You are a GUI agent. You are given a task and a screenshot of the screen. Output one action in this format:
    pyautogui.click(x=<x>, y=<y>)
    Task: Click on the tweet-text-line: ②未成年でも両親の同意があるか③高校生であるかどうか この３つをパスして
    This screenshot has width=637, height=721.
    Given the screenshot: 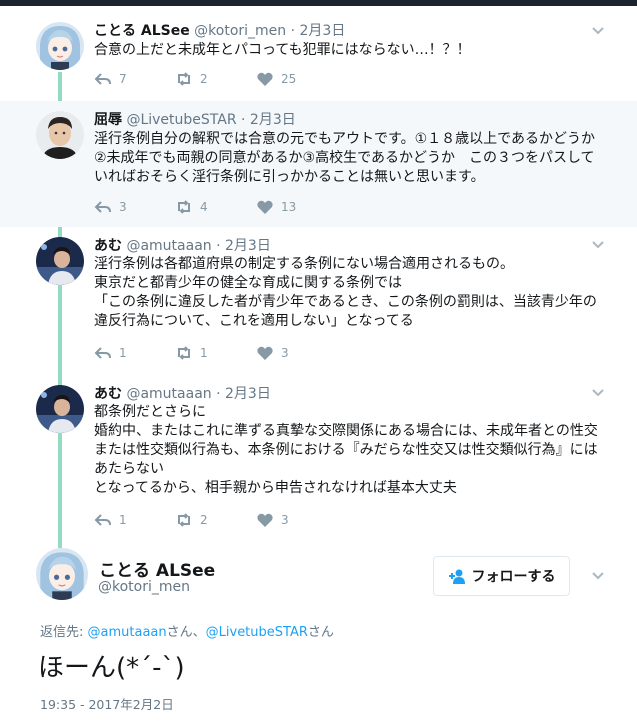 What is the action you would take?
    pyautogui.click(x=344, y=158)
    